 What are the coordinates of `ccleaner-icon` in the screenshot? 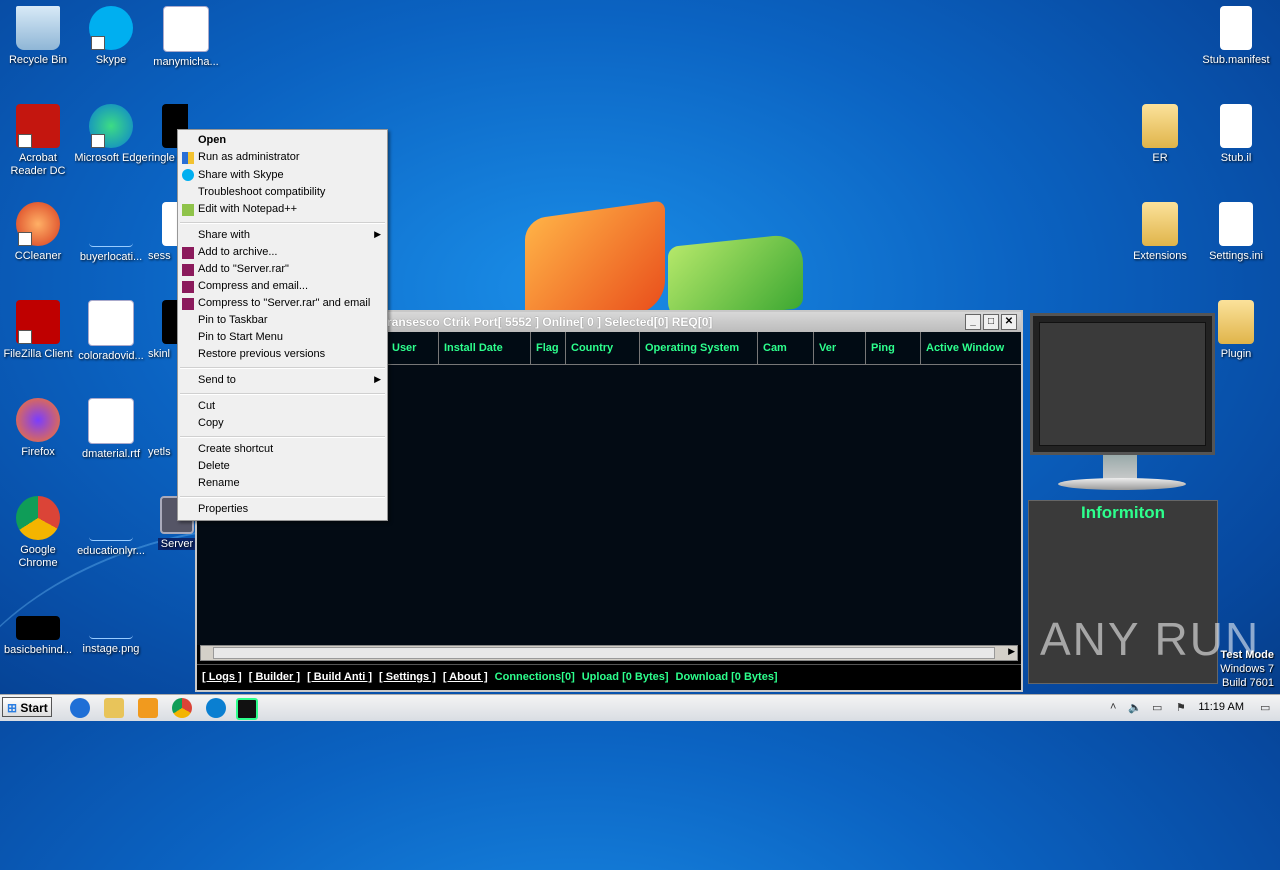 It's located at (38, 224).